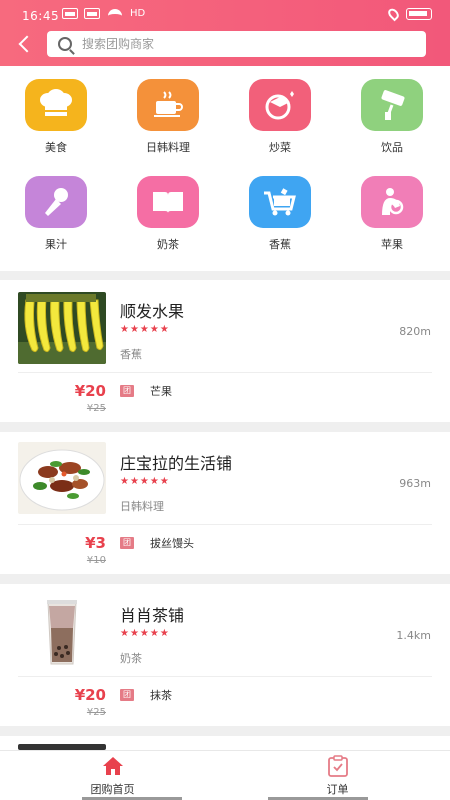  What do you see at coordinates (168, 147) in the screenshot?
I see `category-label: 日韩料理` at bounding box center [168, 147].